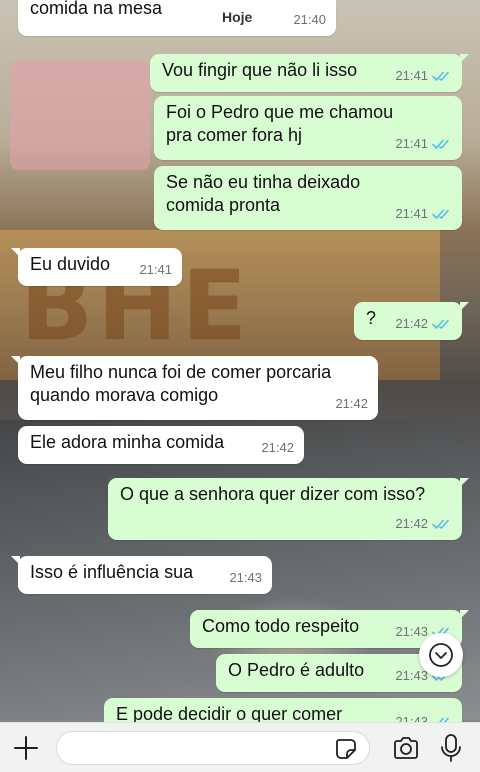 The image size is (480, 772). What do you see at coordinates (406, 748) in the screenshot?
I see `camera-icon` at bounding box center [406, 748].